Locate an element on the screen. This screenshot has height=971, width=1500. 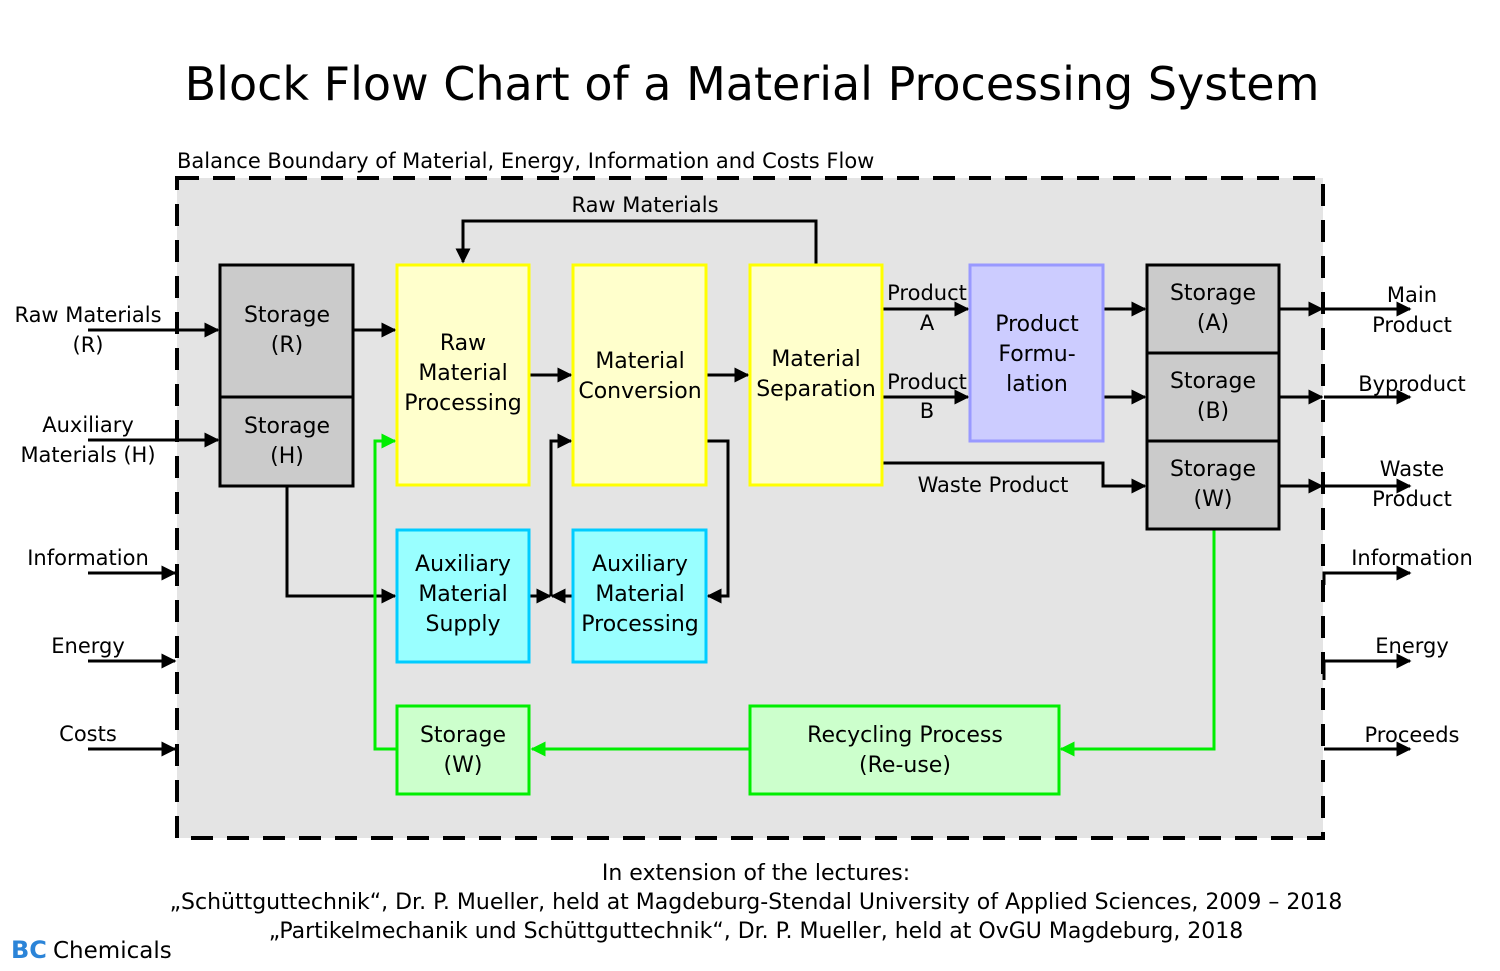
output-waste-product-label-1: Waste is located at coordinates (1412, 469).